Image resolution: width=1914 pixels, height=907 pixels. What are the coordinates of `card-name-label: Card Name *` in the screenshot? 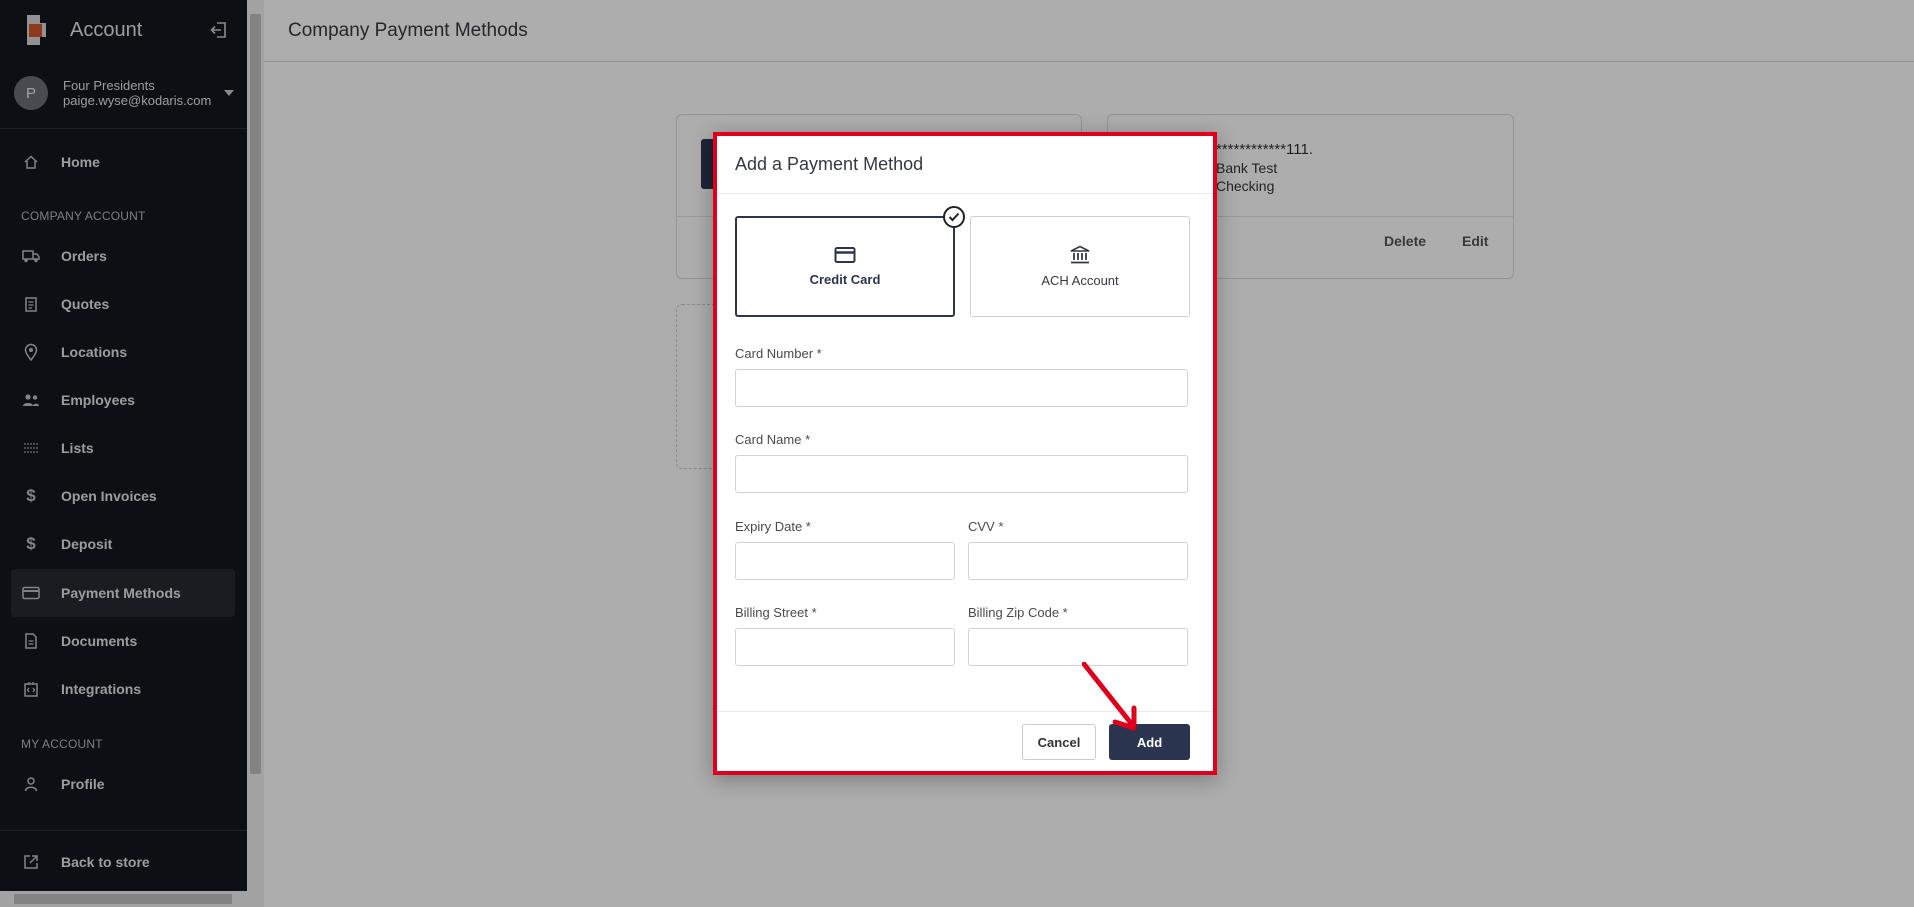 It's located at (773, 439).